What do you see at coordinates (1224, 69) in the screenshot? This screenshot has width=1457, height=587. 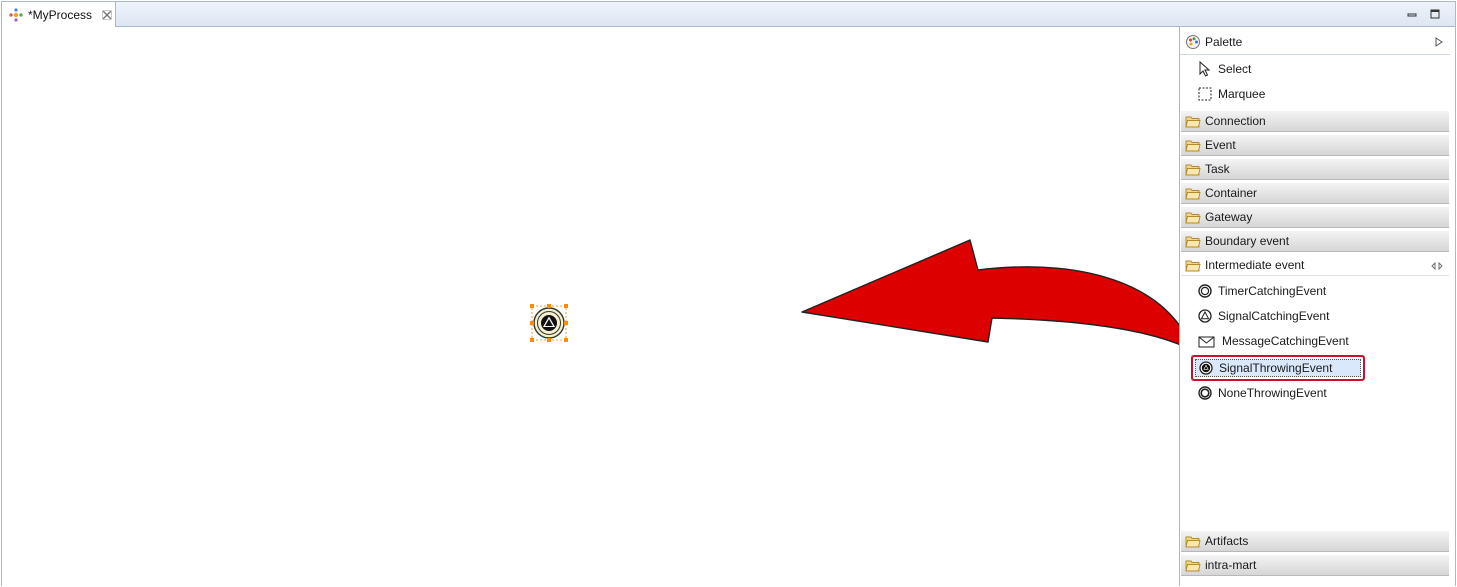 I see `tool-select: Select` at bounding box center [1224, 69].